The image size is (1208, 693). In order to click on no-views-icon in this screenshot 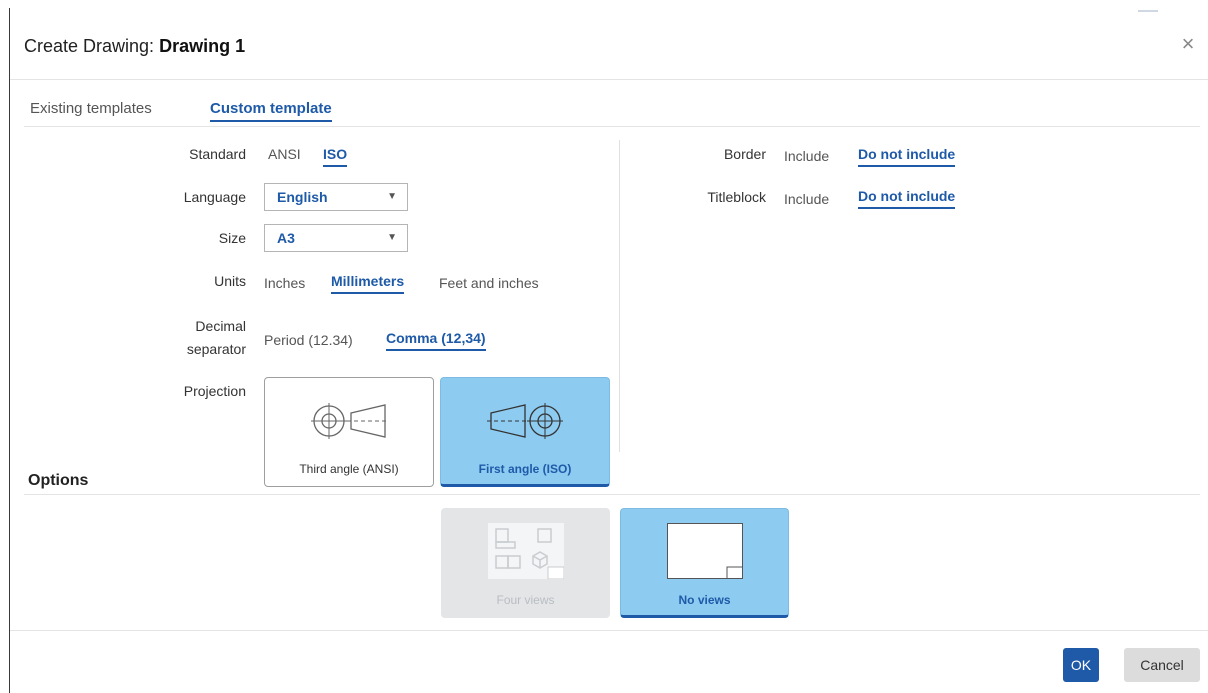, I will do `click(705, 551)`.